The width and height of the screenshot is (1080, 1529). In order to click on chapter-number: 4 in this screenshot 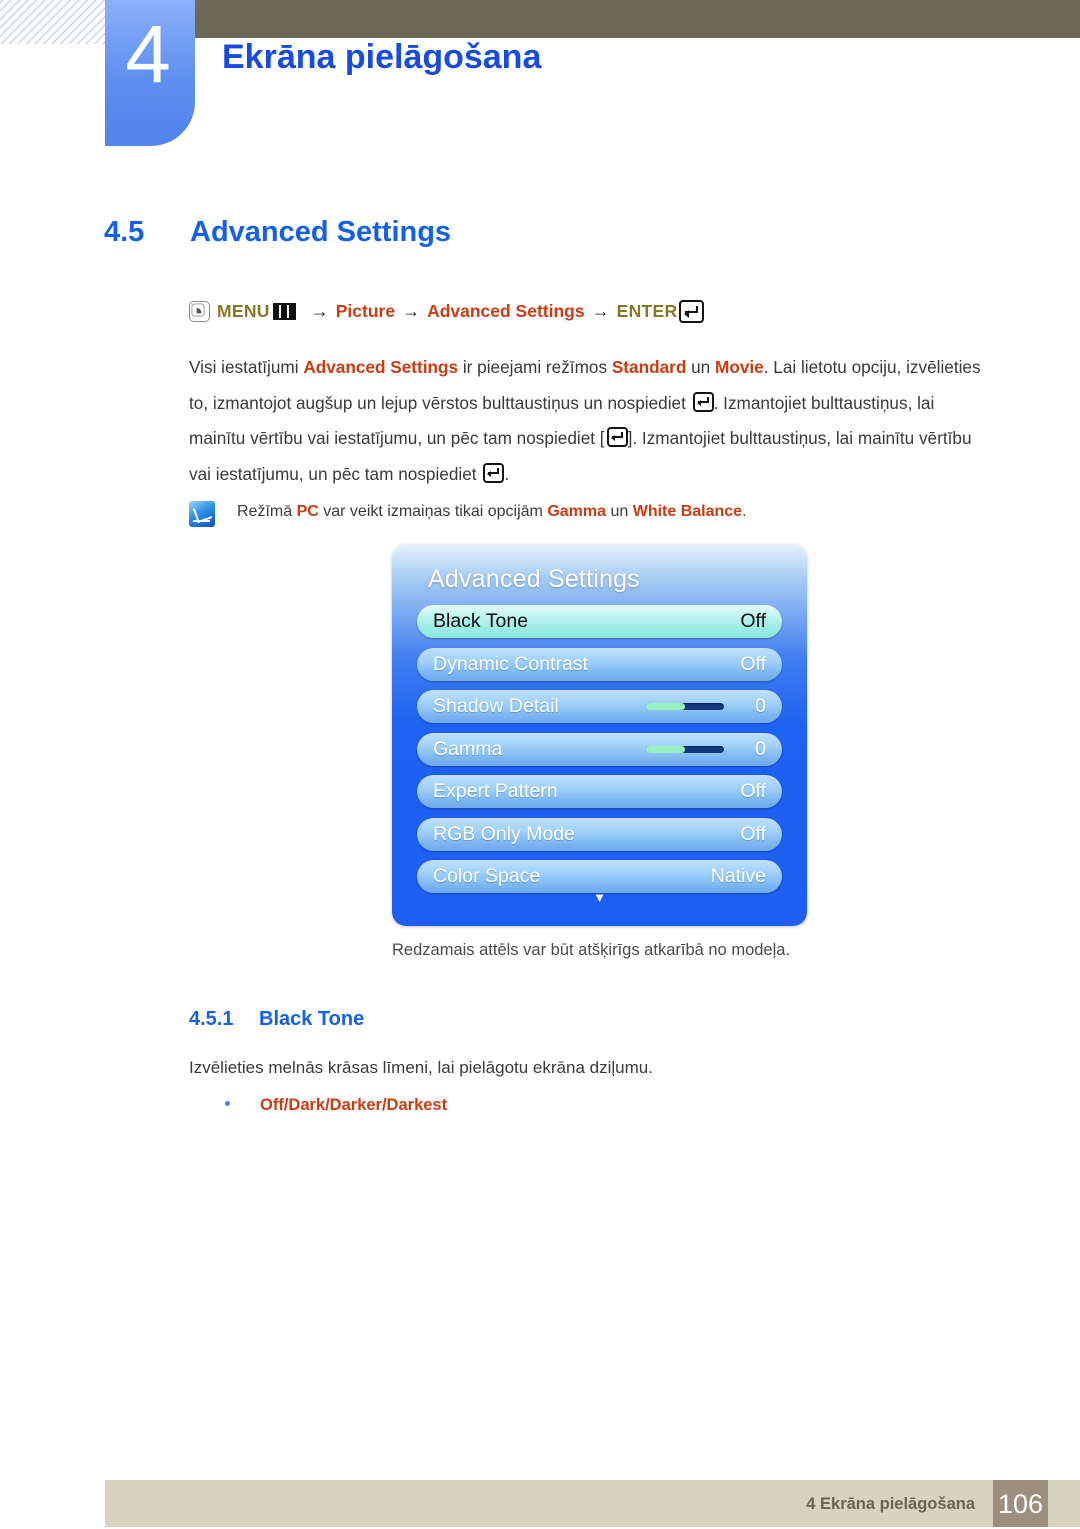, I will do `click(148, 54)`.